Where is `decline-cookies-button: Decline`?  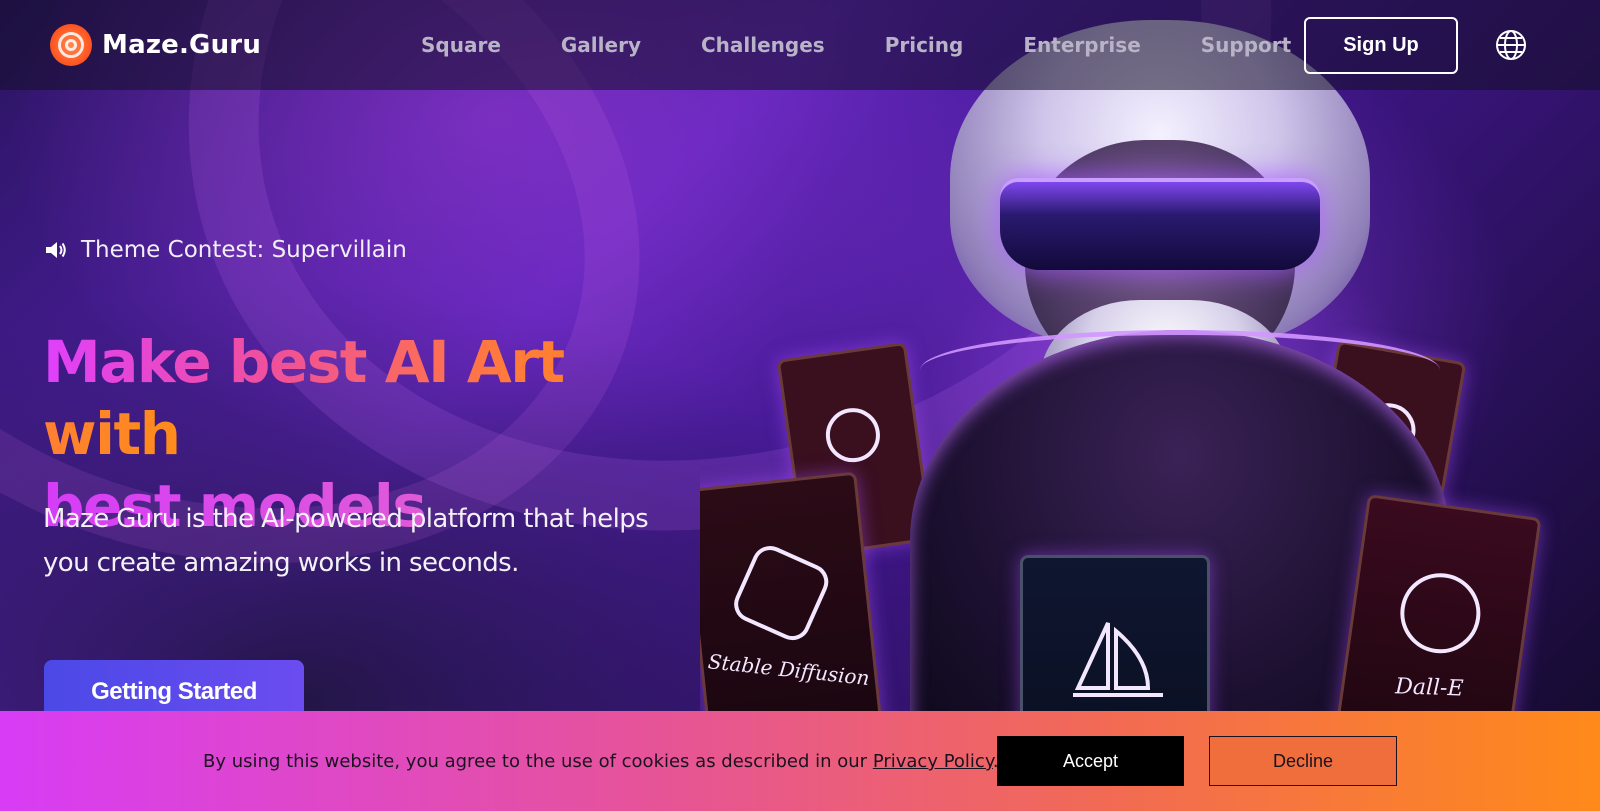 decline-cookies-button: Decline is located at coordinates (1303, 761).